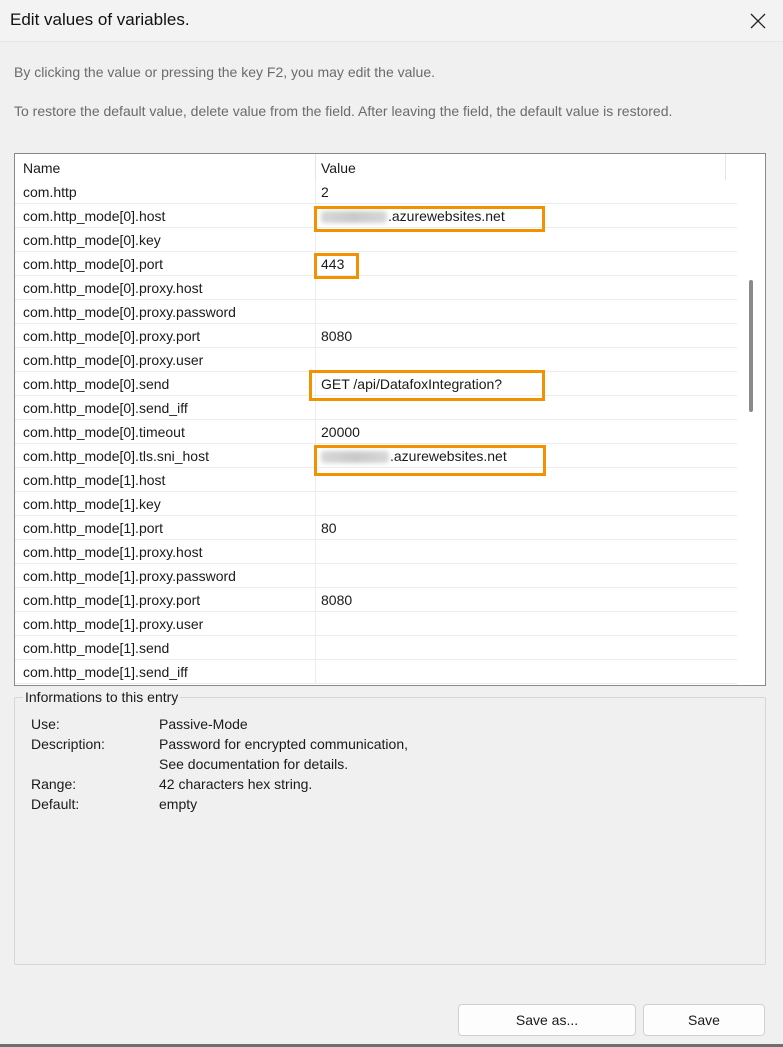 The height and width of the screenshot is (1047, 783). What do you see at coordinates (236, 784) in the screenshot?
I see `range-value: 42 characters hex string.` at bounding box center [236, 784].